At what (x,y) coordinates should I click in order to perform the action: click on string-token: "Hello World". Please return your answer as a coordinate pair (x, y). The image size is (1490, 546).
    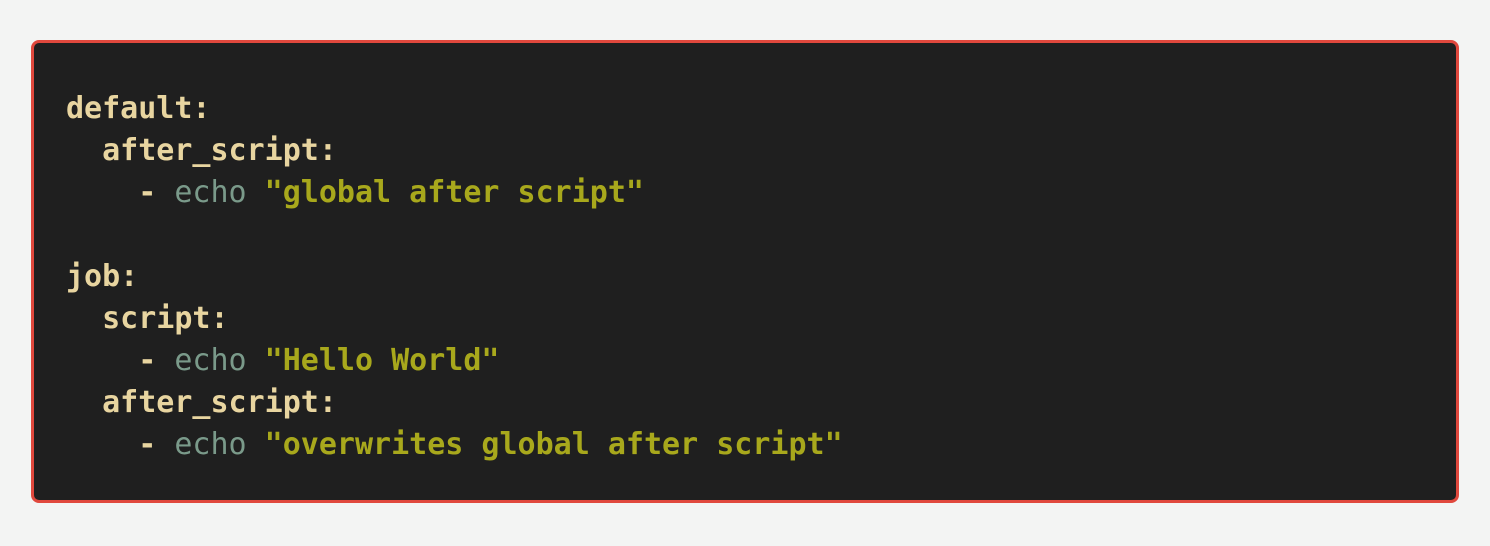
    Looking at the image, I should click on (373, 360).